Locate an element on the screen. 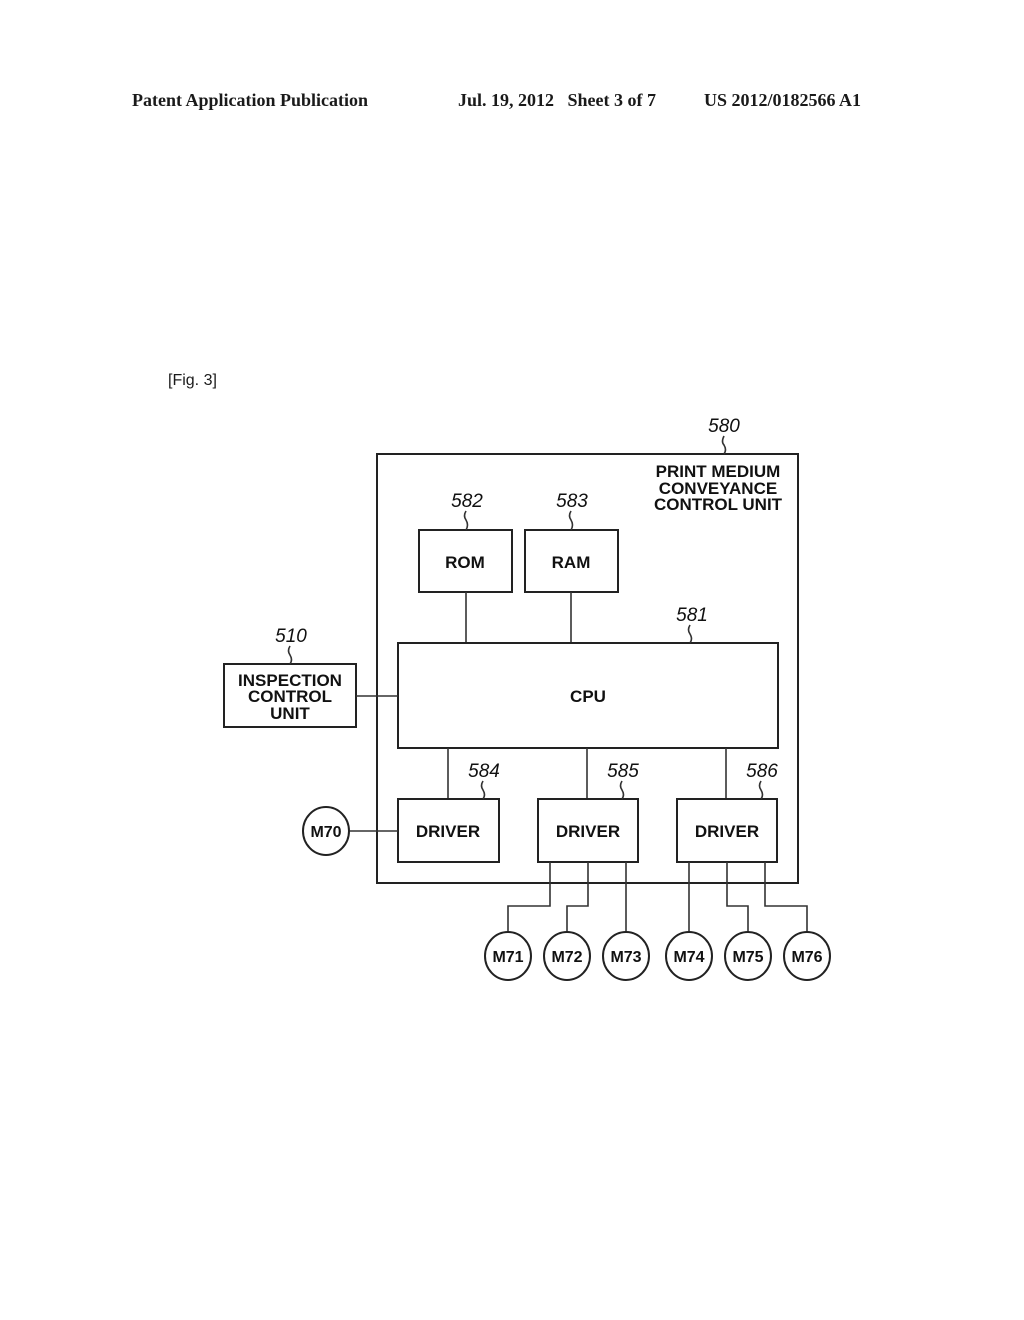  ref-586: 586 is located at coordinates (762, 771).